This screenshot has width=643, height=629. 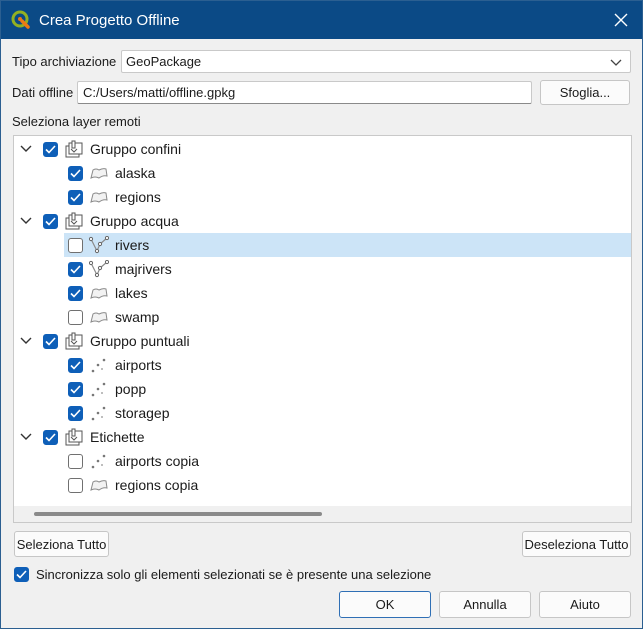 I want to click on tree-layer-row: alaska, so click(x=322, y=173).